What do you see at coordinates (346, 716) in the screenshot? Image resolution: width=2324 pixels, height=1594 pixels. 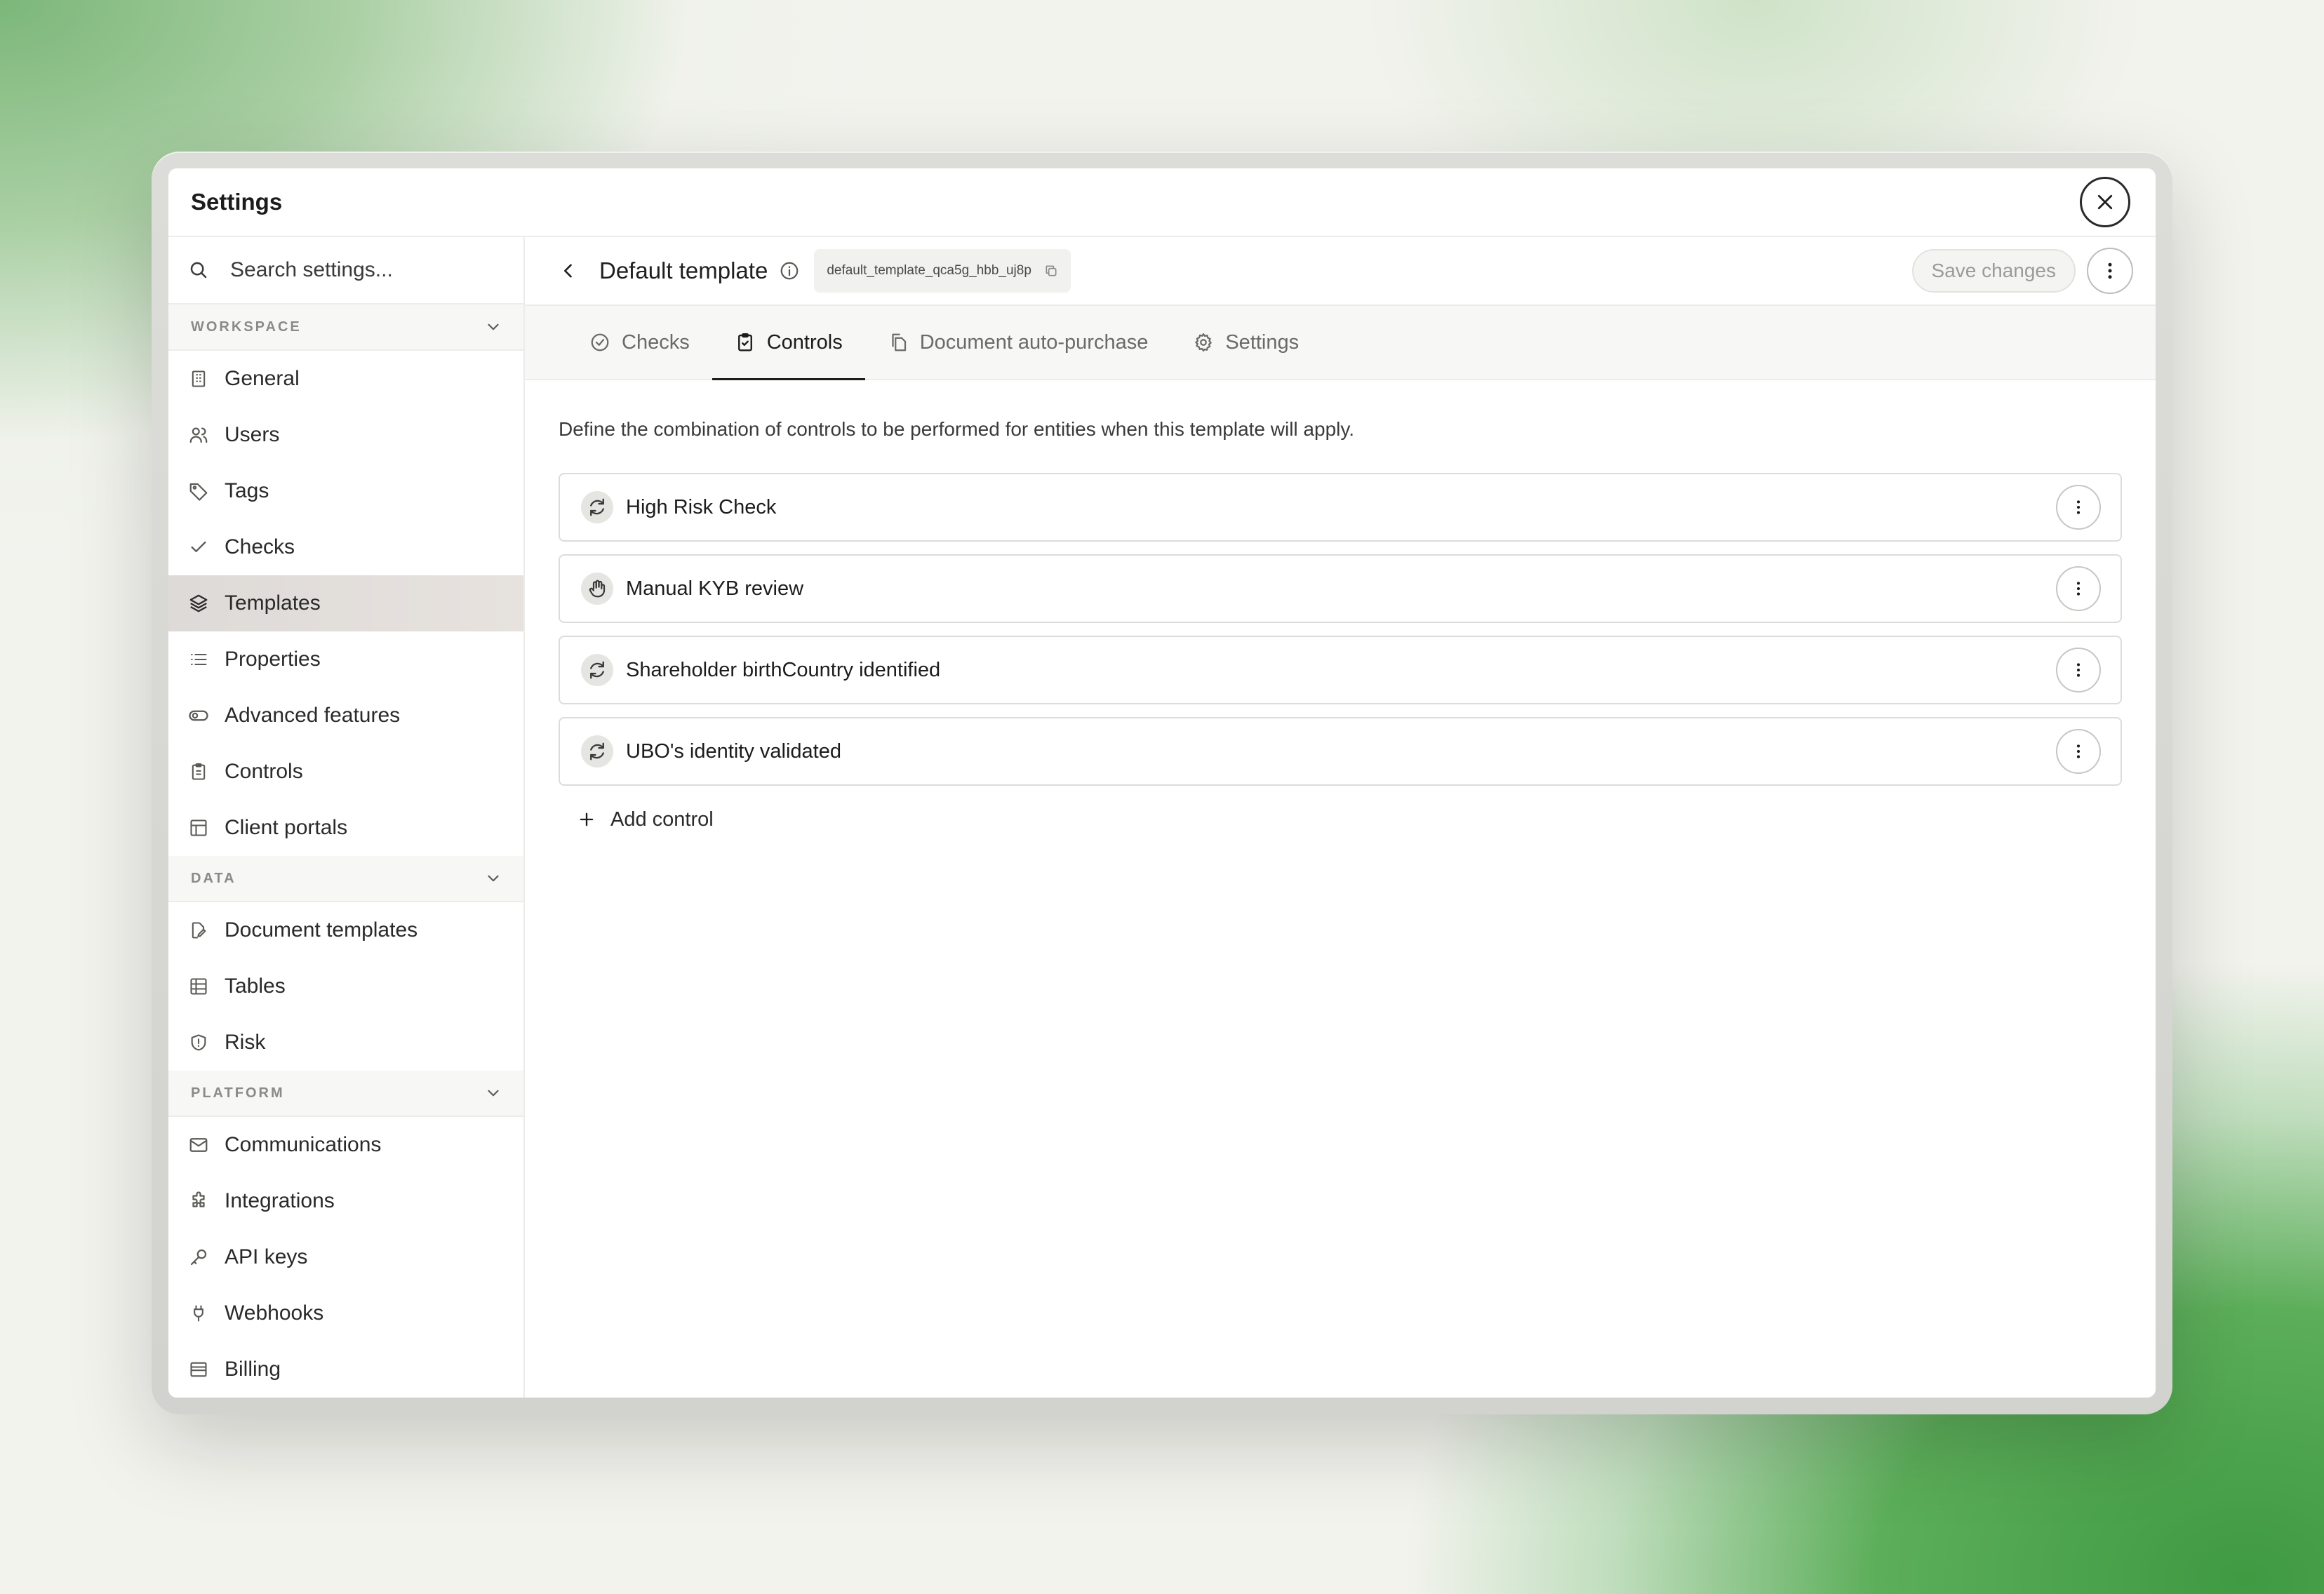 I see `sidebar-item-advanced-features: Advanced features` at bounding box center [346, 716].